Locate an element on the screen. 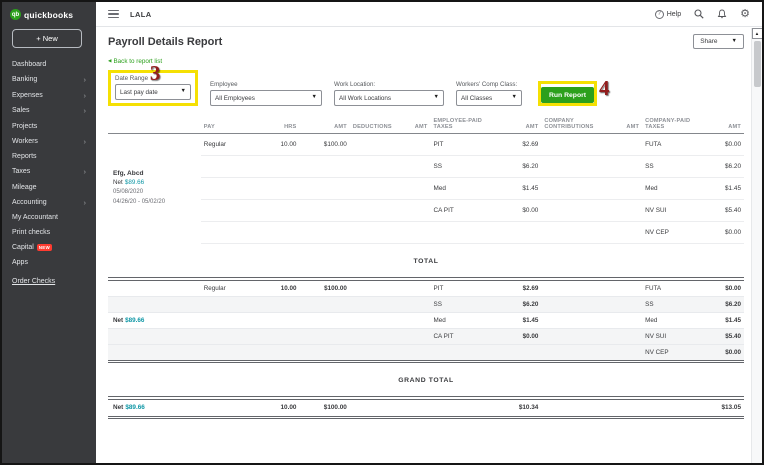 The image size is (764, 465). workers-comp-class-select: All Classes ▼ is located at coordinates (489, 98).